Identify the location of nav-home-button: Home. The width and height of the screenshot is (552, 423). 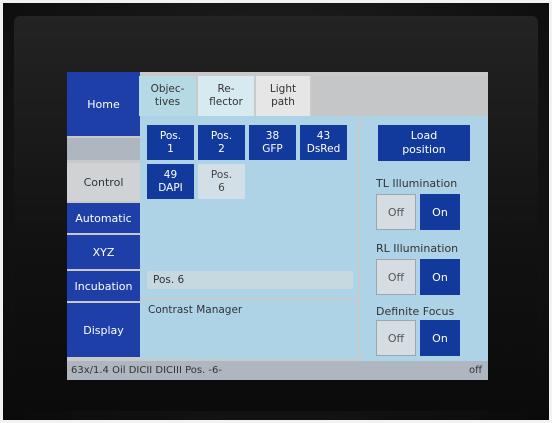
(103, 104).